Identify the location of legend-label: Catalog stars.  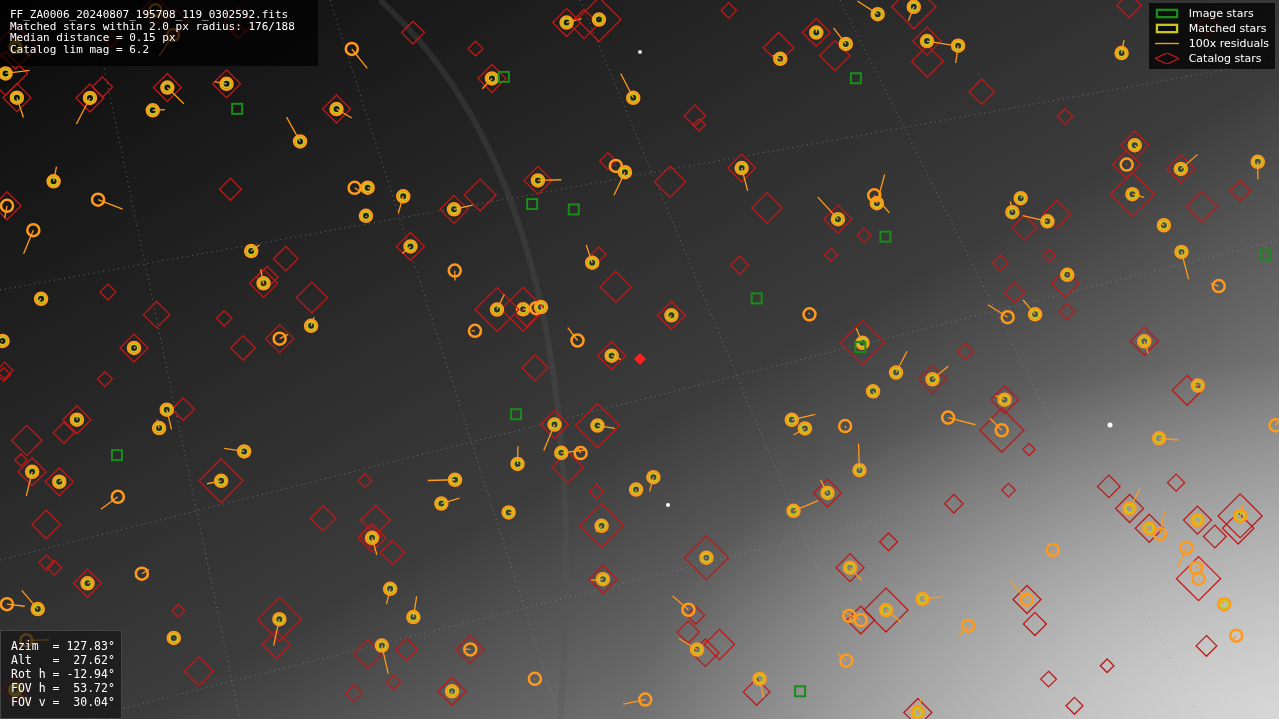
(1225, 58).